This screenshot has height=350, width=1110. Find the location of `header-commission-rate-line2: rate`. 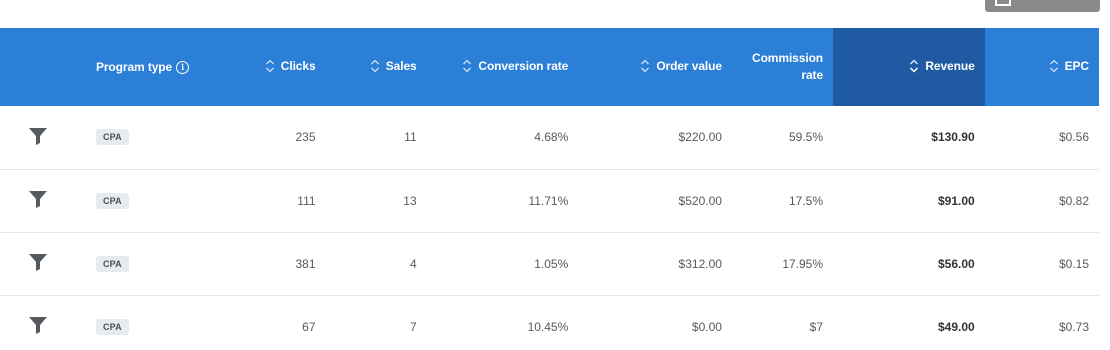

header-commission-rate-line2: rate is located at coordinates (812, 75).